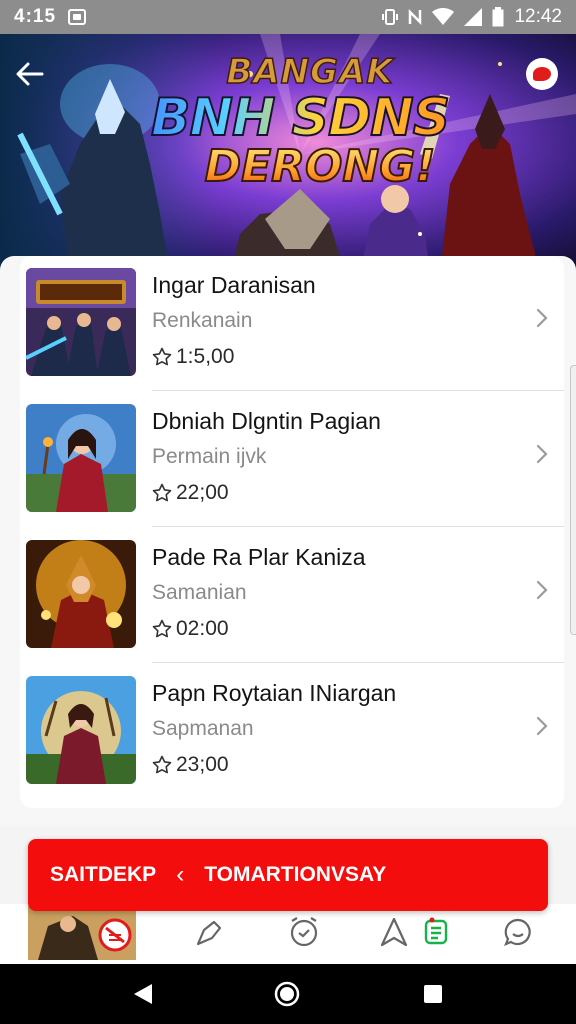  Describe the element at coordinates (295, 874) in the screenshot. I see `promo-right-label: TOMARTIONVSAY` at that location.